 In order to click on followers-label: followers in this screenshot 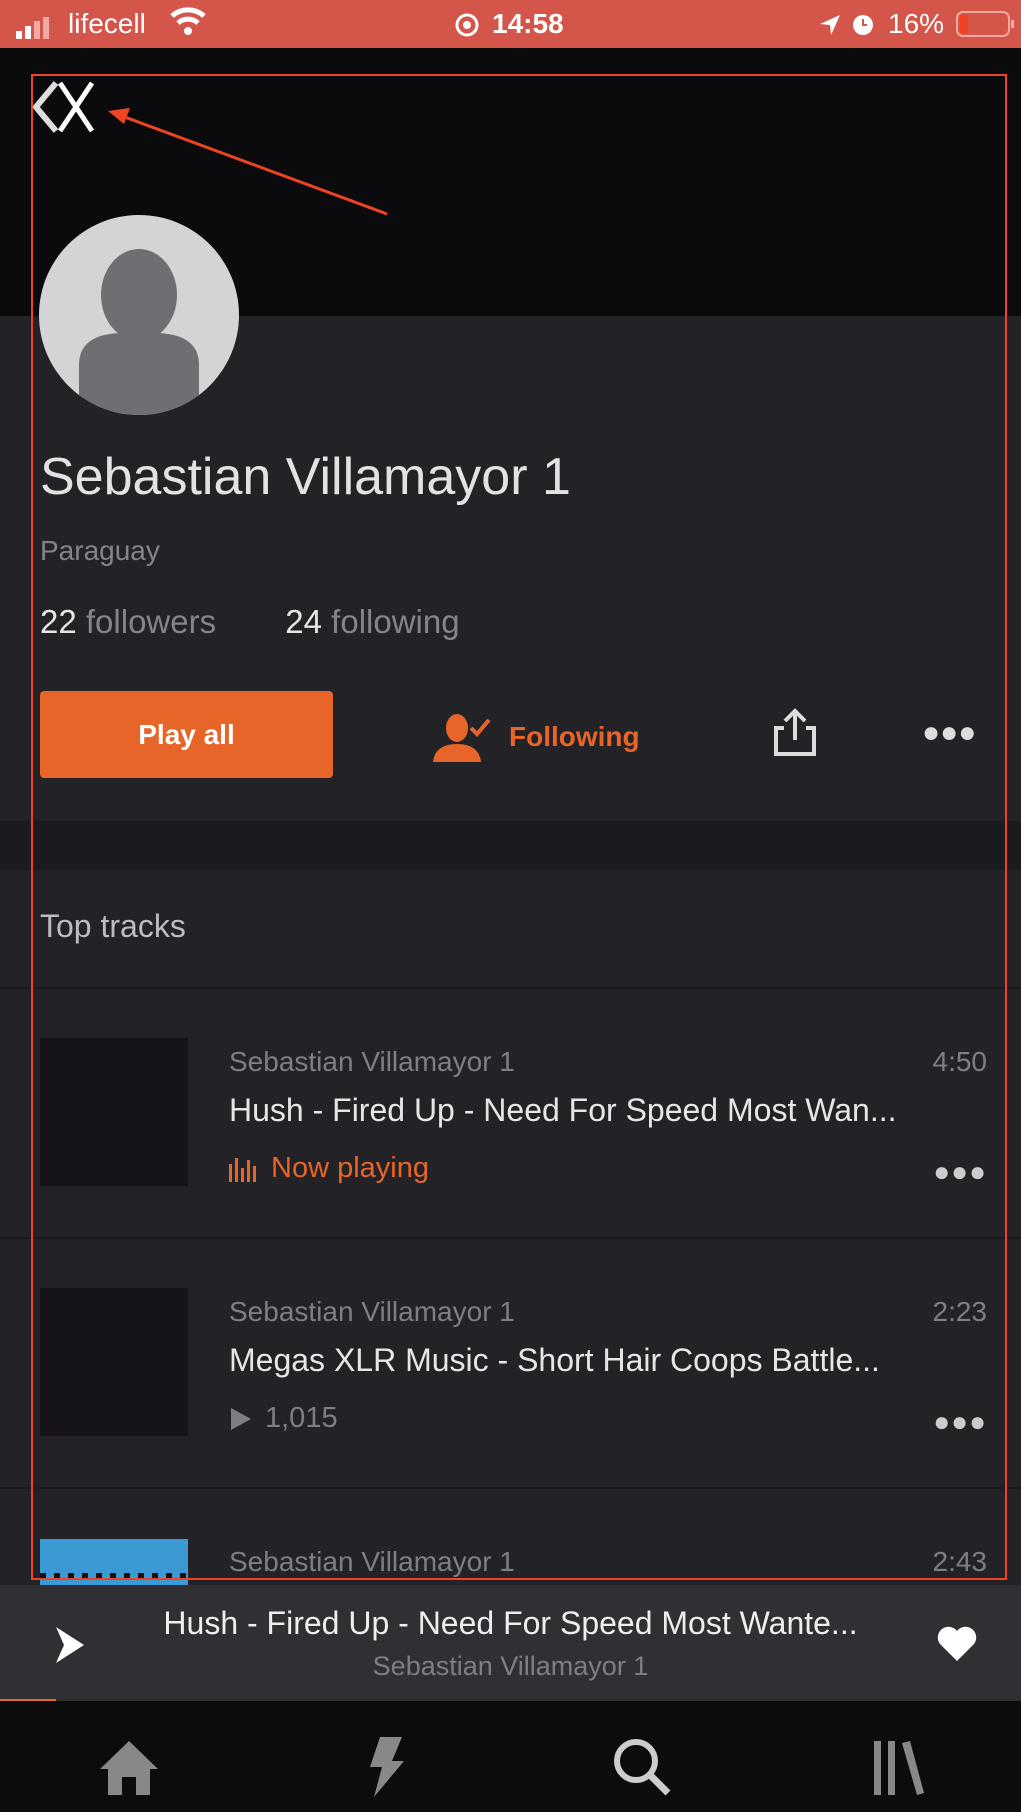, I will do `click(151, 621)`.